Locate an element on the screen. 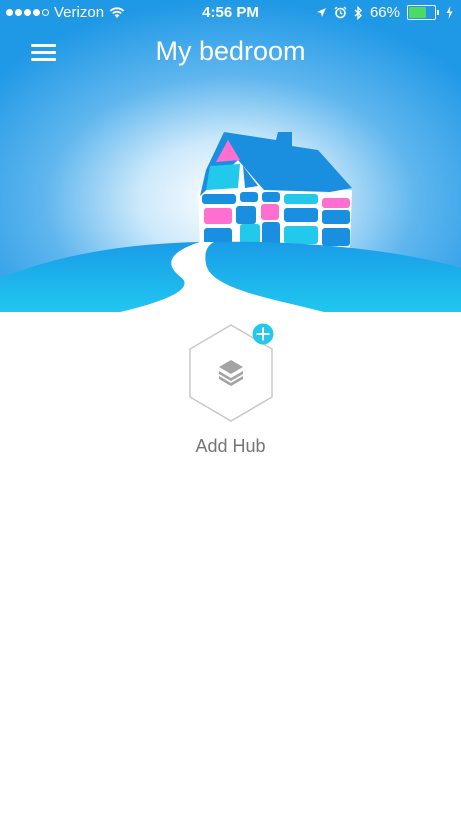 The width and height of the screenshot is (461, 820). plus-icon is located at coordinates (263, 334).